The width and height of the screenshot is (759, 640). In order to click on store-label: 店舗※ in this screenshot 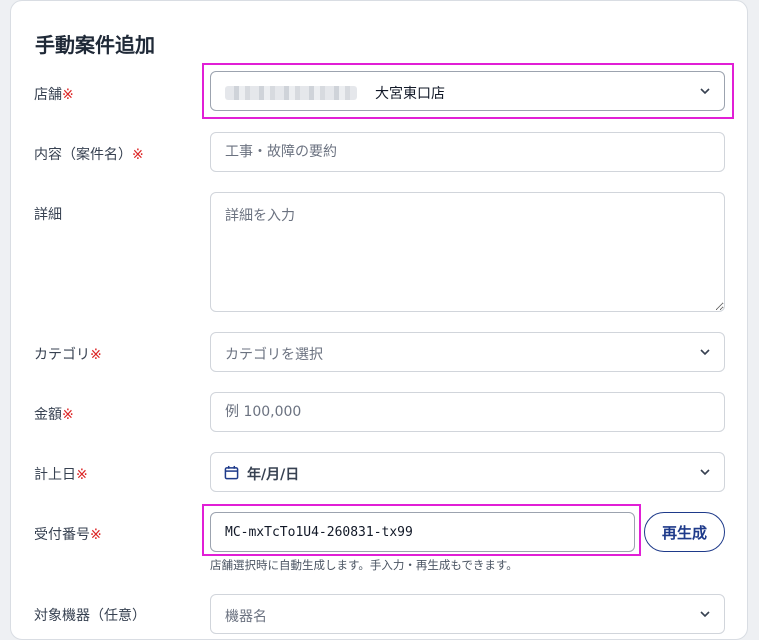, I will do `click(54, 95)`.